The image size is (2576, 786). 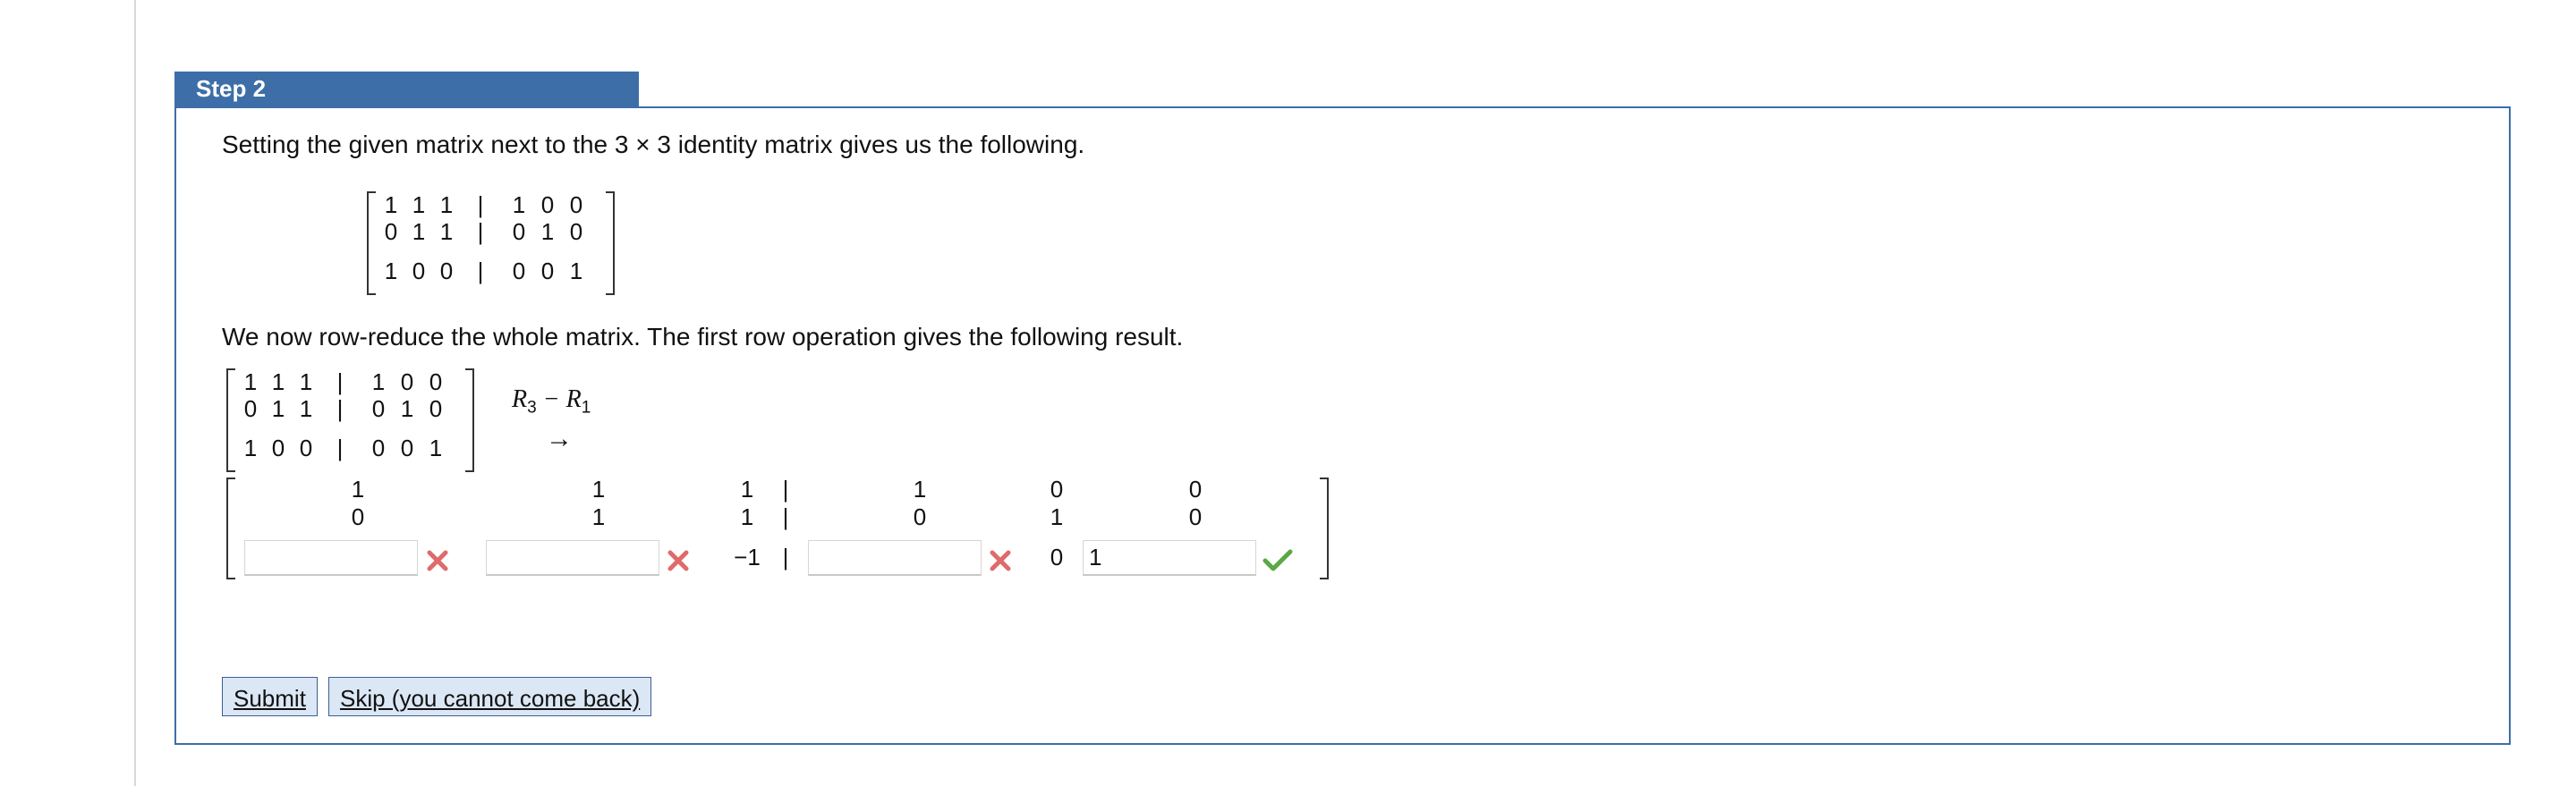 I want to click on page-left-border, so click(x=135, y=393).